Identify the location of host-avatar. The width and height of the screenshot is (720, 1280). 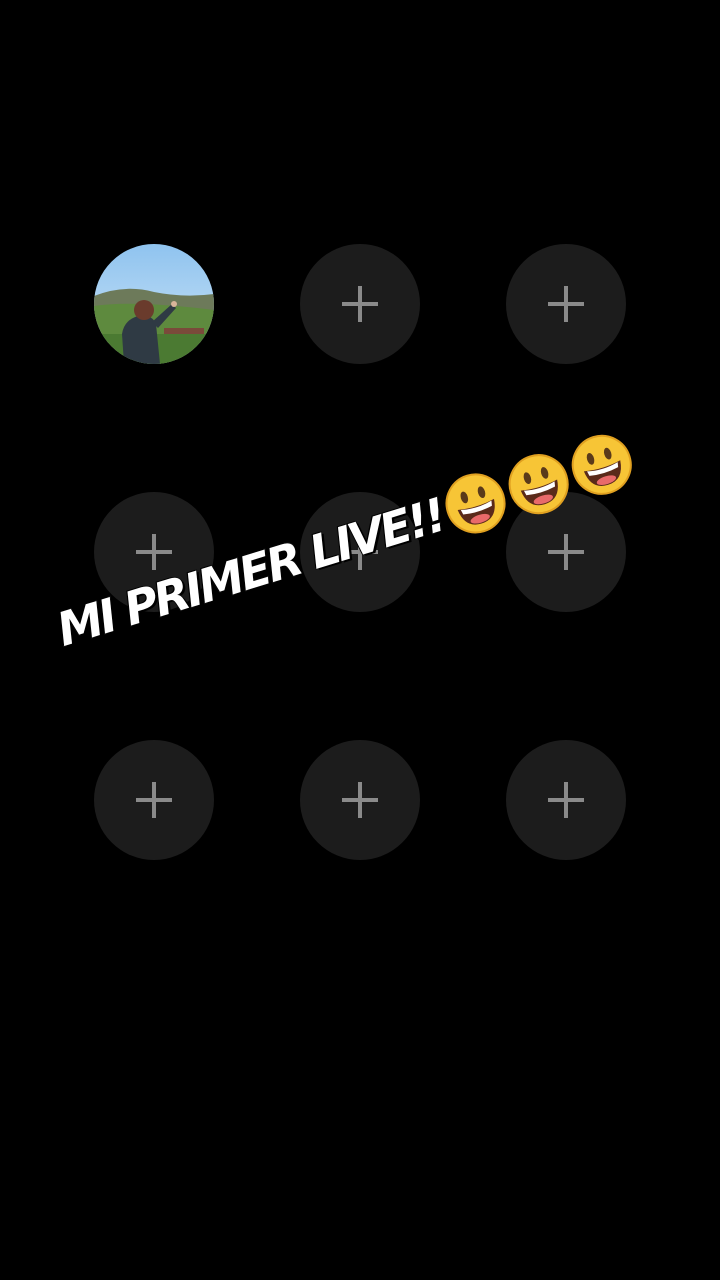
(154, 304).